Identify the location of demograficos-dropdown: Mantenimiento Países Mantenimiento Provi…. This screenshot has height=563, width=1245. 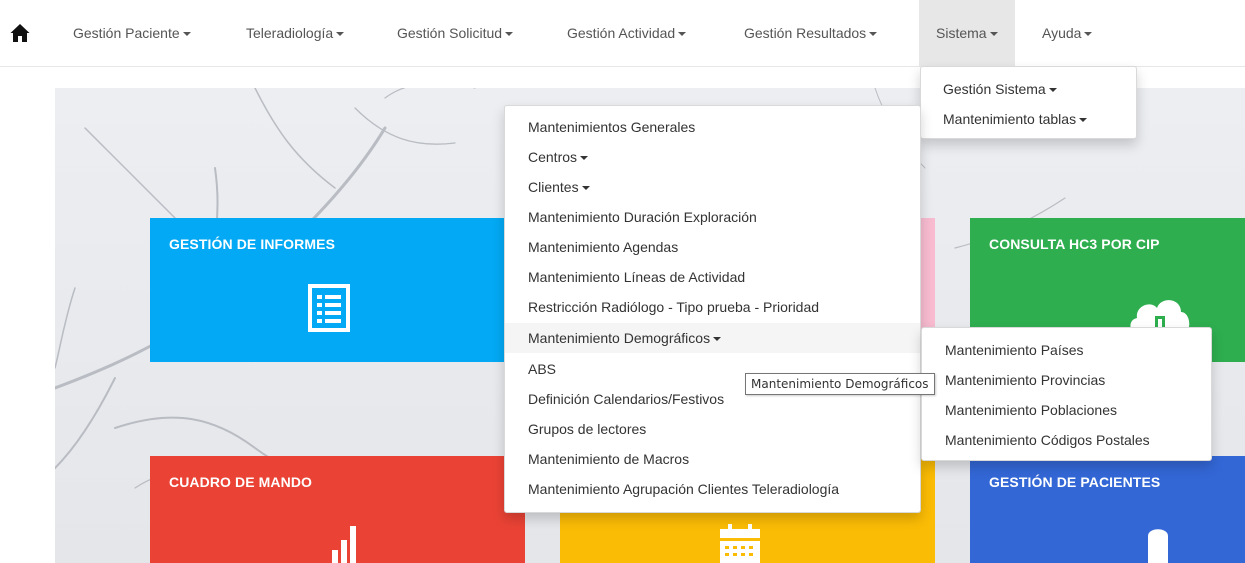
(1066, 394).